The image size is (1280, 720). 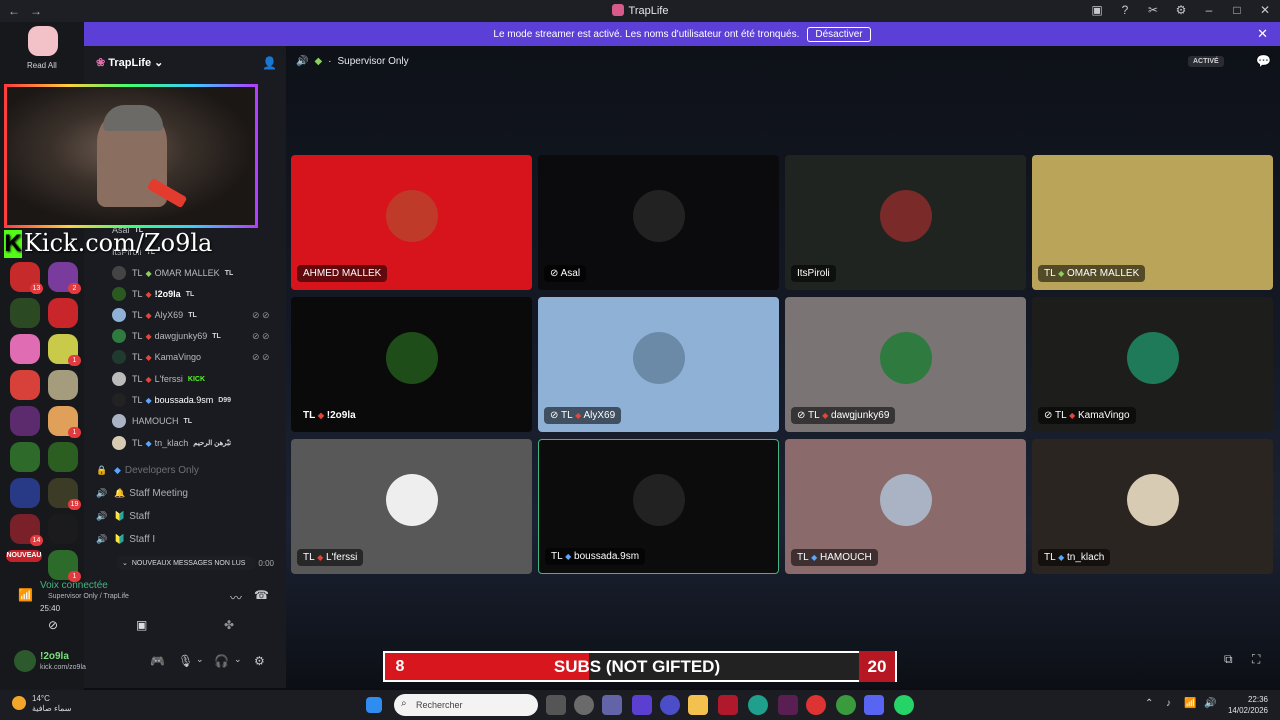 What do you see at coordinates (171, 400) in the screenshot?
I see `member-row: TL ◆ boussada.9sm D99` at bounding box center [171, 400].